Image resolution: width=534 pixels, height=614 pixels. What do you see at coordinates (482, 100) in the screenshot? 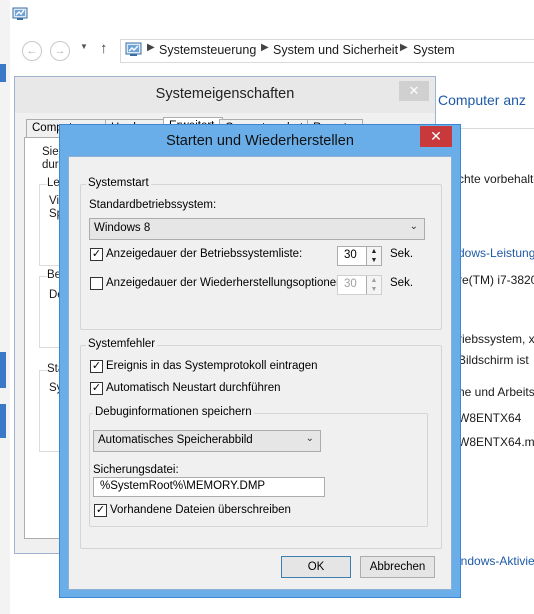
I see `right-pane-heading: Computer anz` at bounding box center [482, 100].